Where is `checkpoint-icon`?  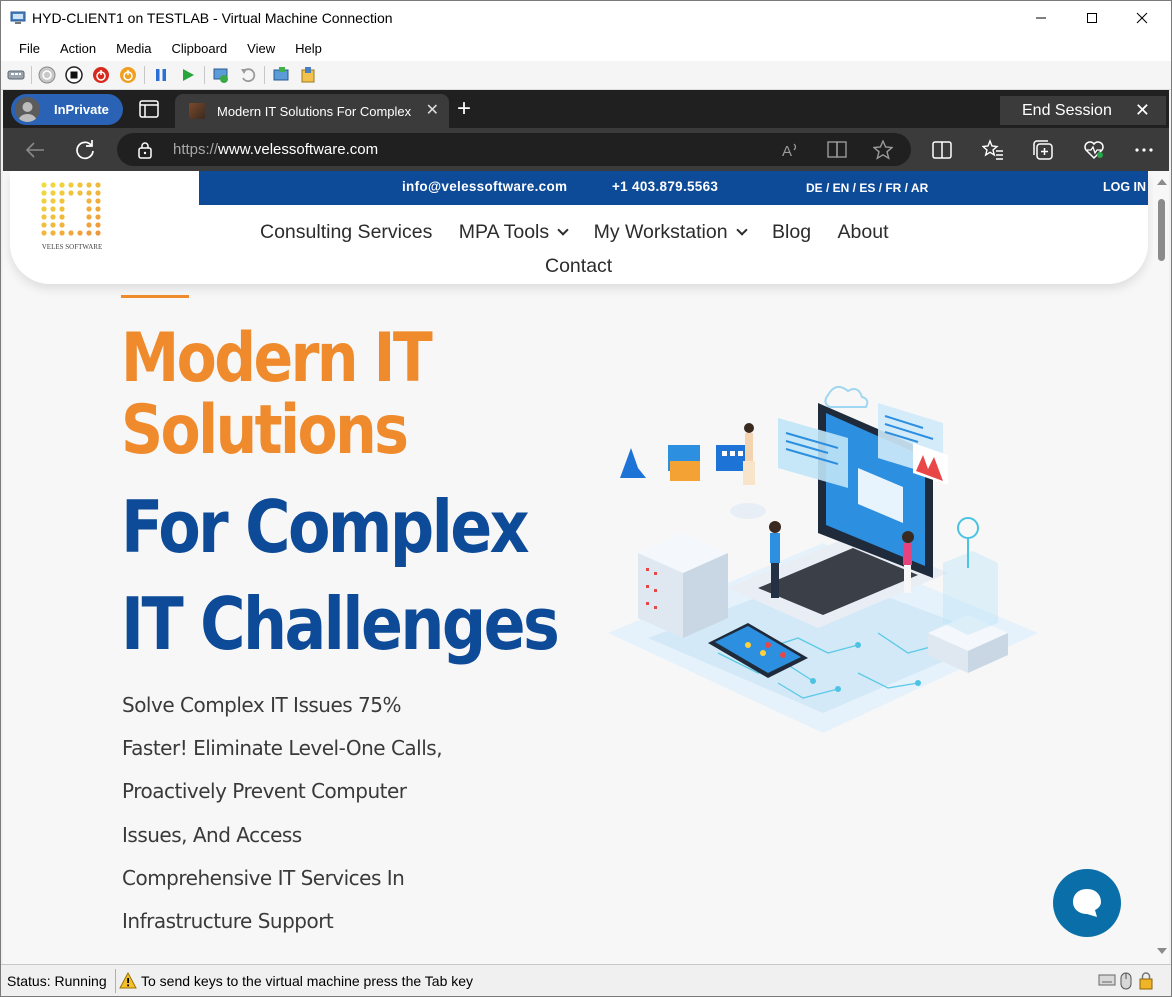
checkpoint-icon is located at coordinates (220, 75).